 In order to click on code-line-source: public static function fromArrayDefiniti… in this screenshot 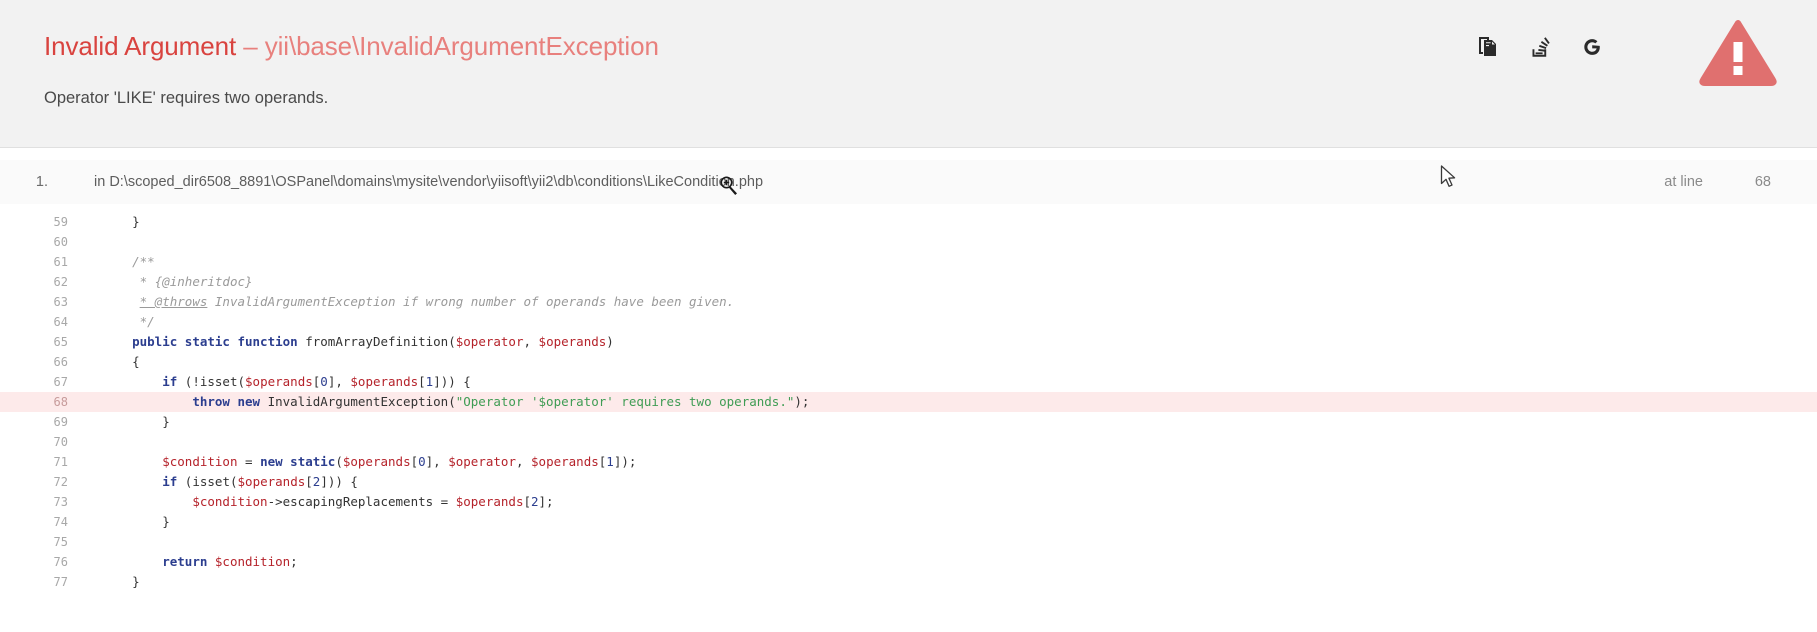, I will do `click(373, 341)`.